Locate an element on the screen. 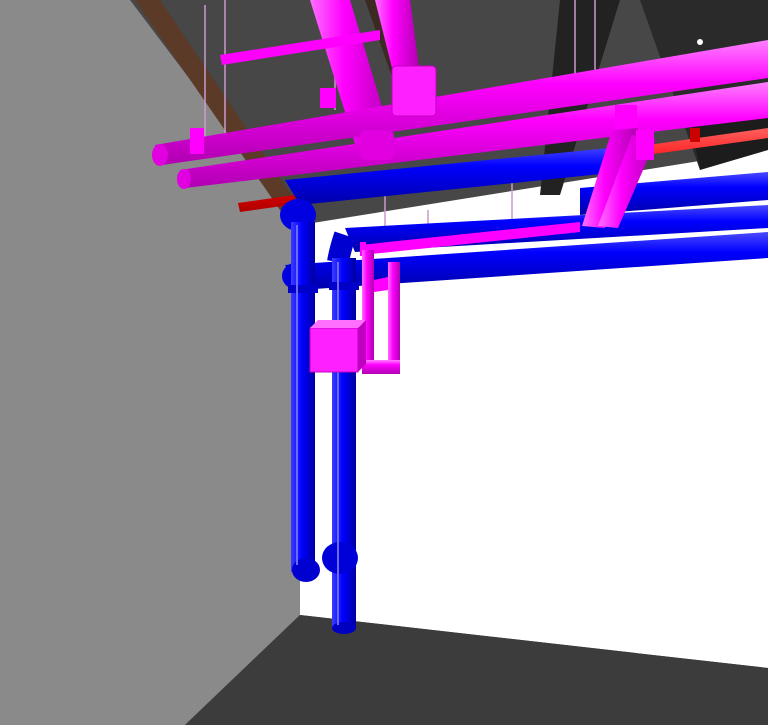  junction-box is located at coordinates (334, 350).